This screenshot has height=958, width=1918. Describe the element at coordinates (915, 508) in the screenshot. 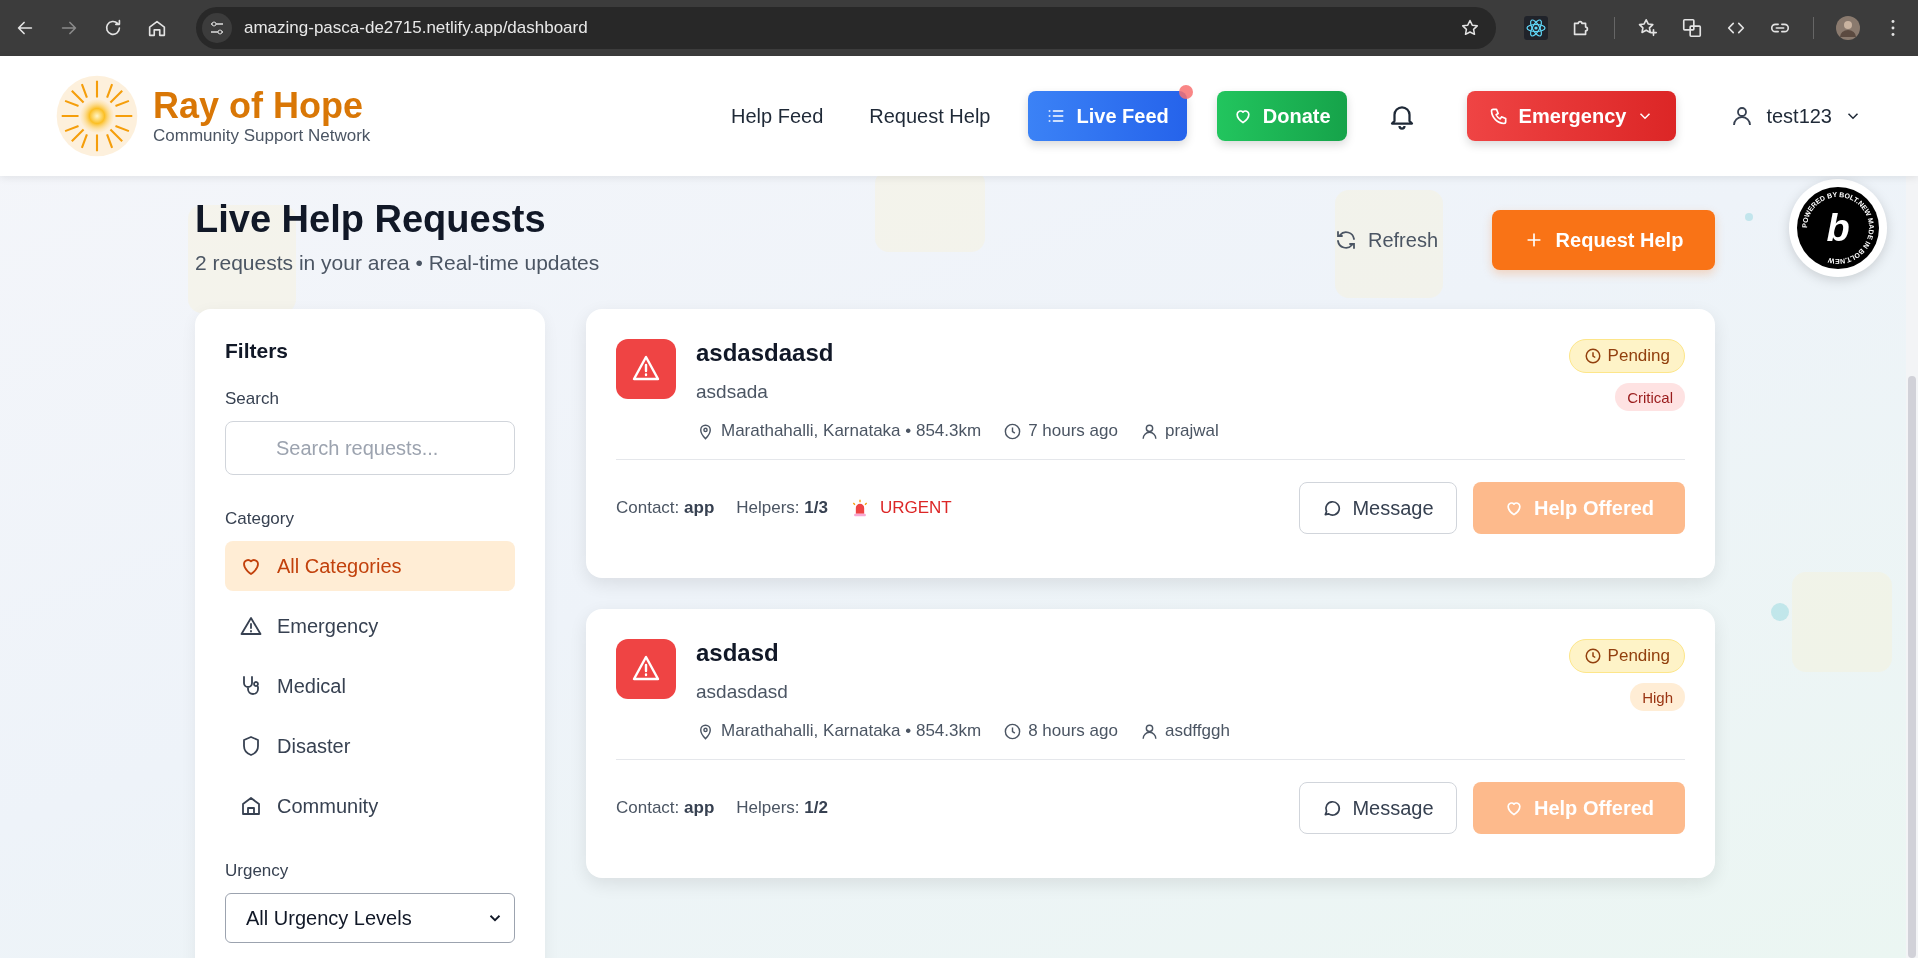

I see `urgent-label: URGENT` at that location.